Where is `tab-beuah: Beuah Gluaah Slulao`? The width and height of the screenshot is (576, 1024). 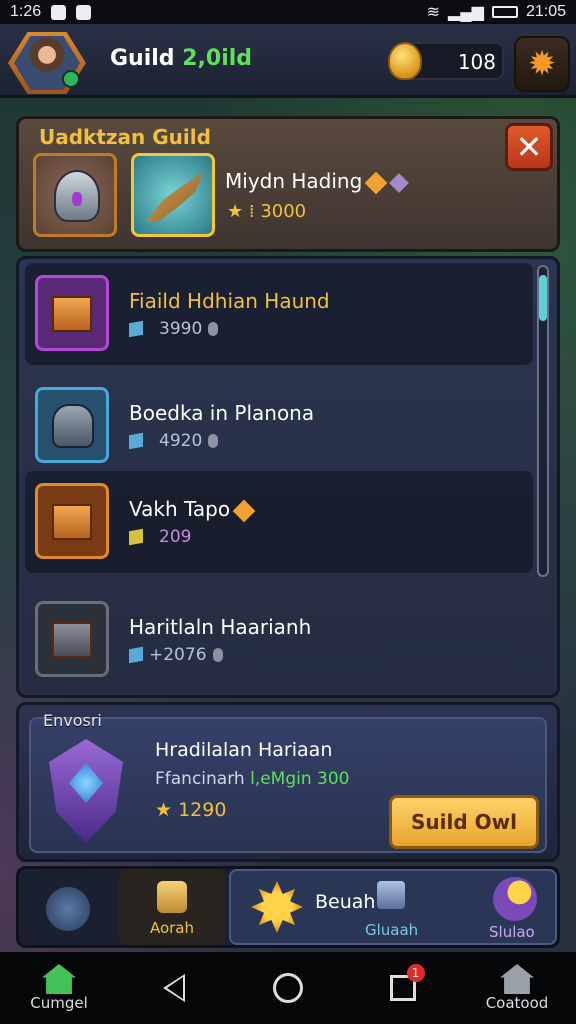 tab-beuah: Beuah Gluaah Slulao is located at coordinates (393, 907).